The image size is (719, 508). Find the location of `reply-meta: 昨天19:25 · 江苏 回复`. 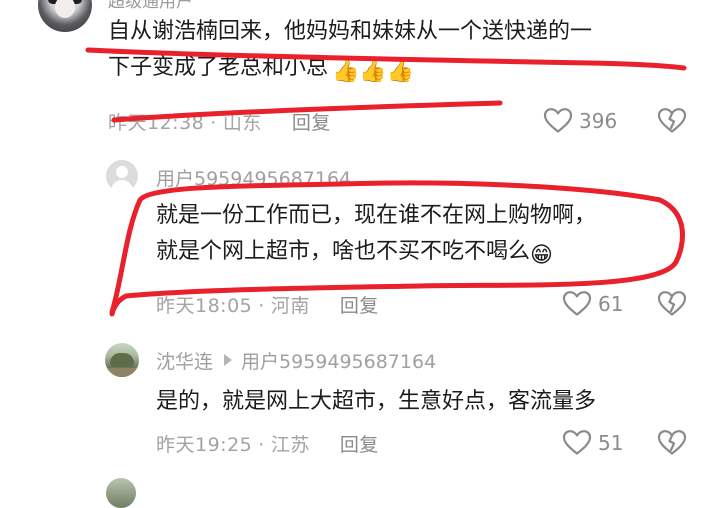

reply-meta: 昨天19:25 · 江苏 回复 is located at coordinates (267, 445).